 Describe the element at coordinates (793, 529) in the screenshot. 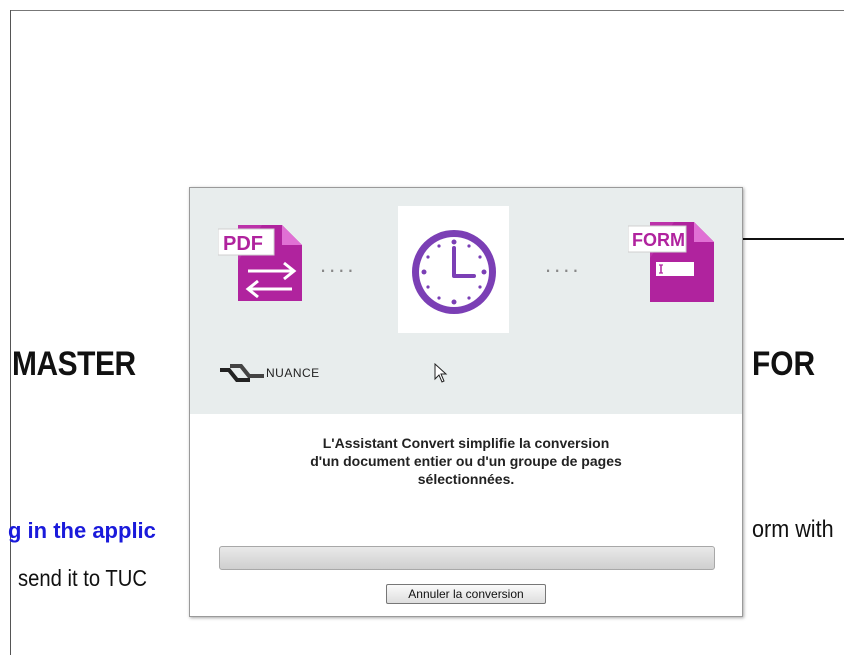

I see `document-text-line1-right: orm with` at that location.